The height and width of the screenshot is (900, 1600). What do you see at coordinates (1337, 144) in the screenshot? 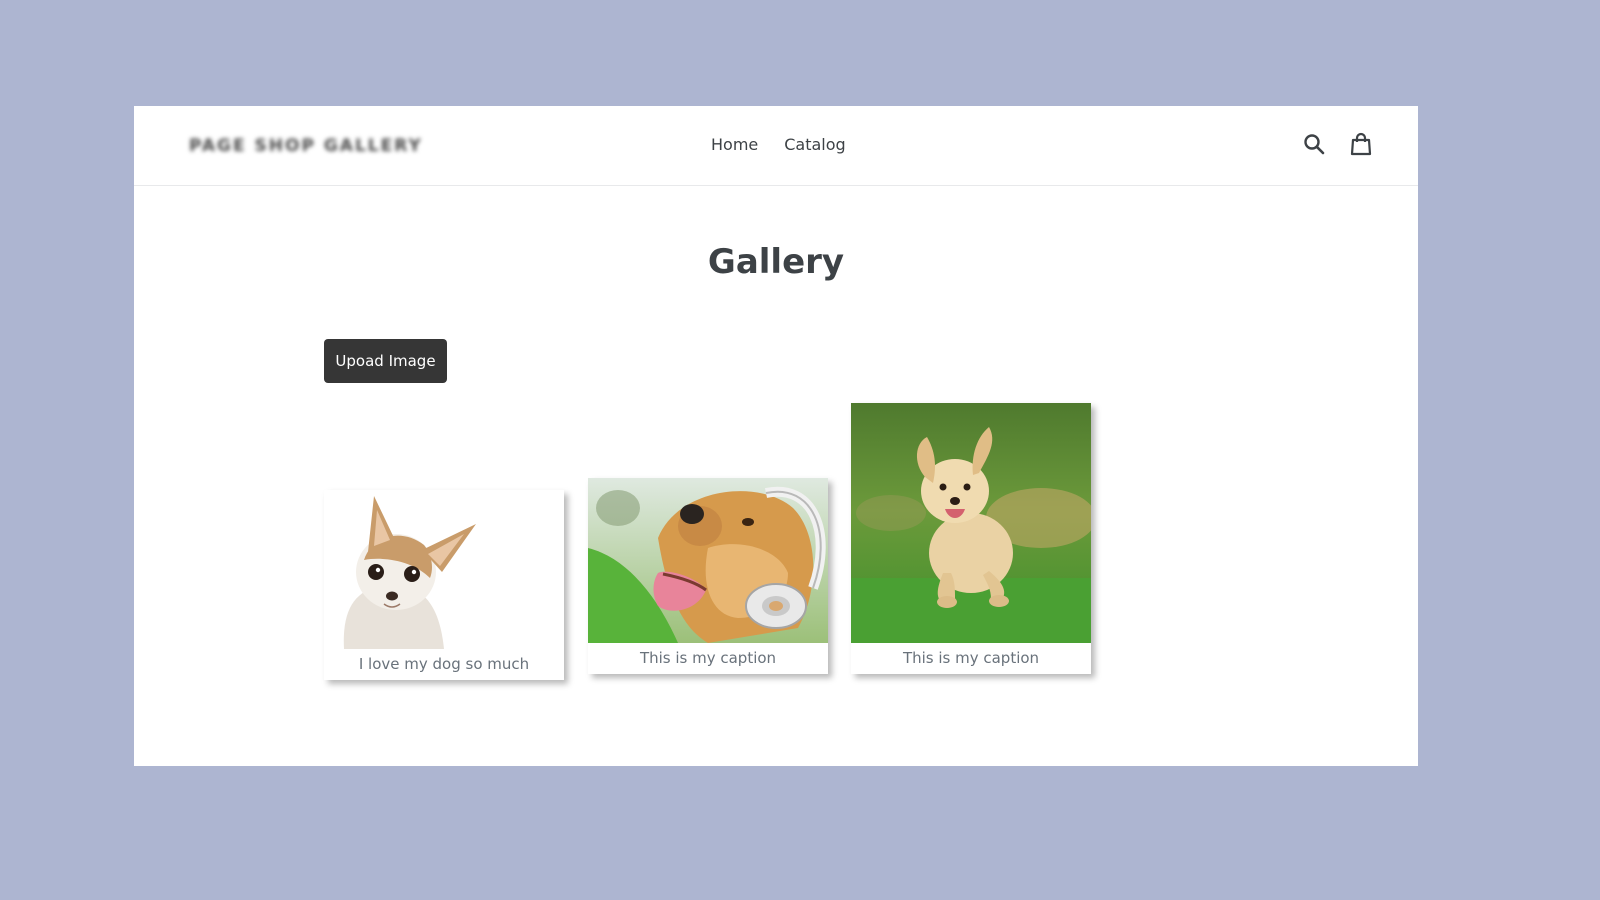
I see `header-icons` at bounding box center [1337, 144].